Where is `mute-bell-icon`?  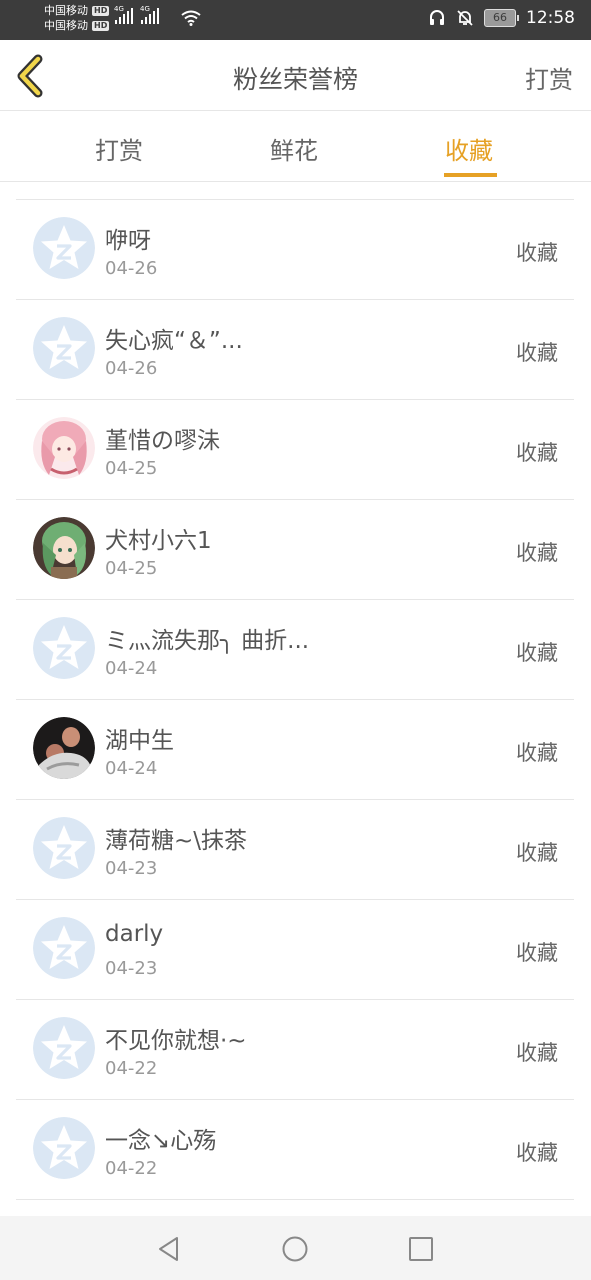 mute-bell-icon is located at coordinates (465, 18).